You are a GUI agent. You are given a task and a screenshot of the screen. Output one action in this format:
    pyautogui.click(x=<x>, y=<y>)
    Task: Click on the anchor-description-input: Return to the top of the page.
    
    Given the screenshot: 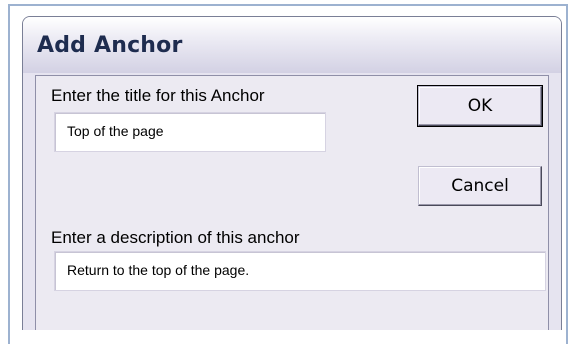 What is the action you would take?
    pyautogui.click(x=300, y=271)
    